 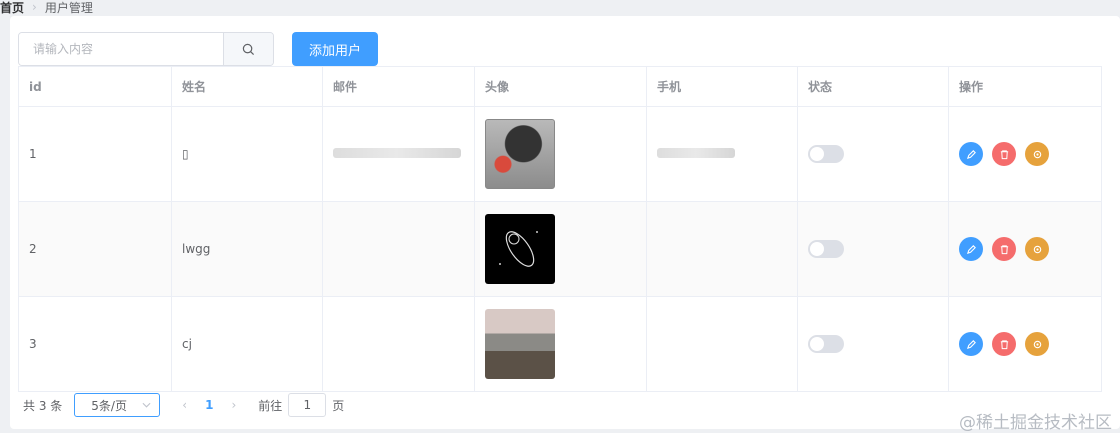 I want to click on column-header-id: id, so click(x=95, y=86).